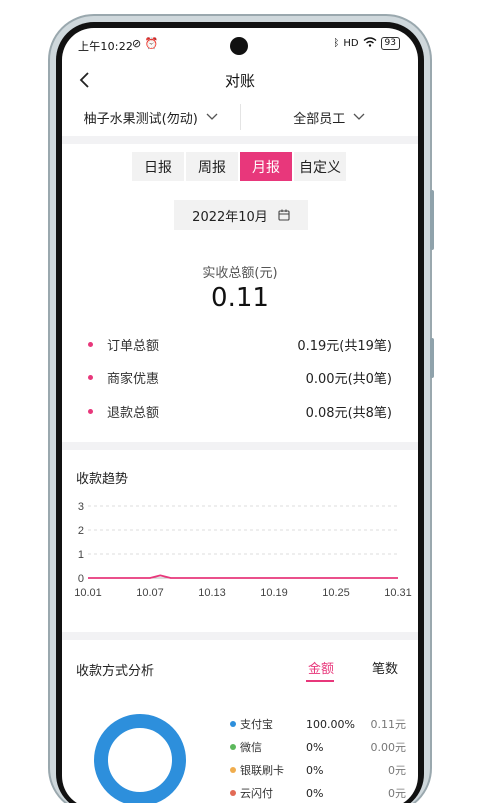 The height and width of the screenshot is (803, 480). What do you see at coordinates (240, 344) in the screenshot?
I see `stat-row-orders: 订单总额 0.19元(共19笔)` at bounding box center [240, 344].